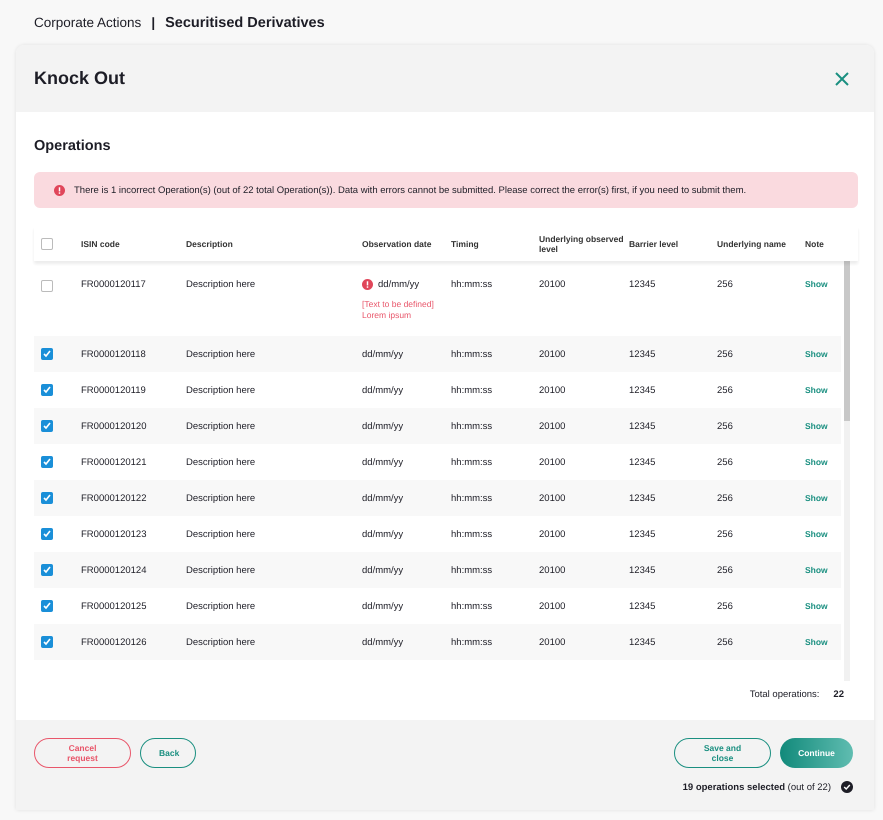 The width and height of the screenshot is (883, 820). What do you see at coordinates (168, 753) in the screenshot?
I see `back-button: Back` at bounding box center [168, 753].